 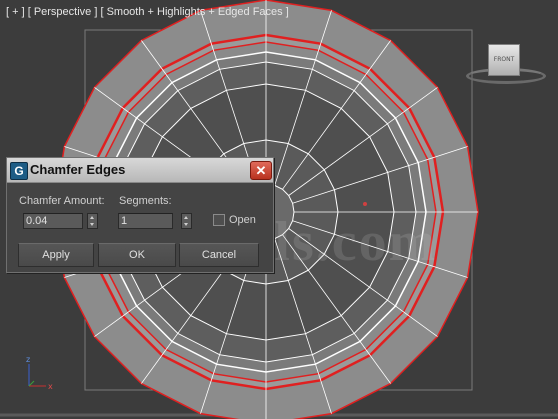 I want to click on axis-x-label: x, so click(x=50, y=386).